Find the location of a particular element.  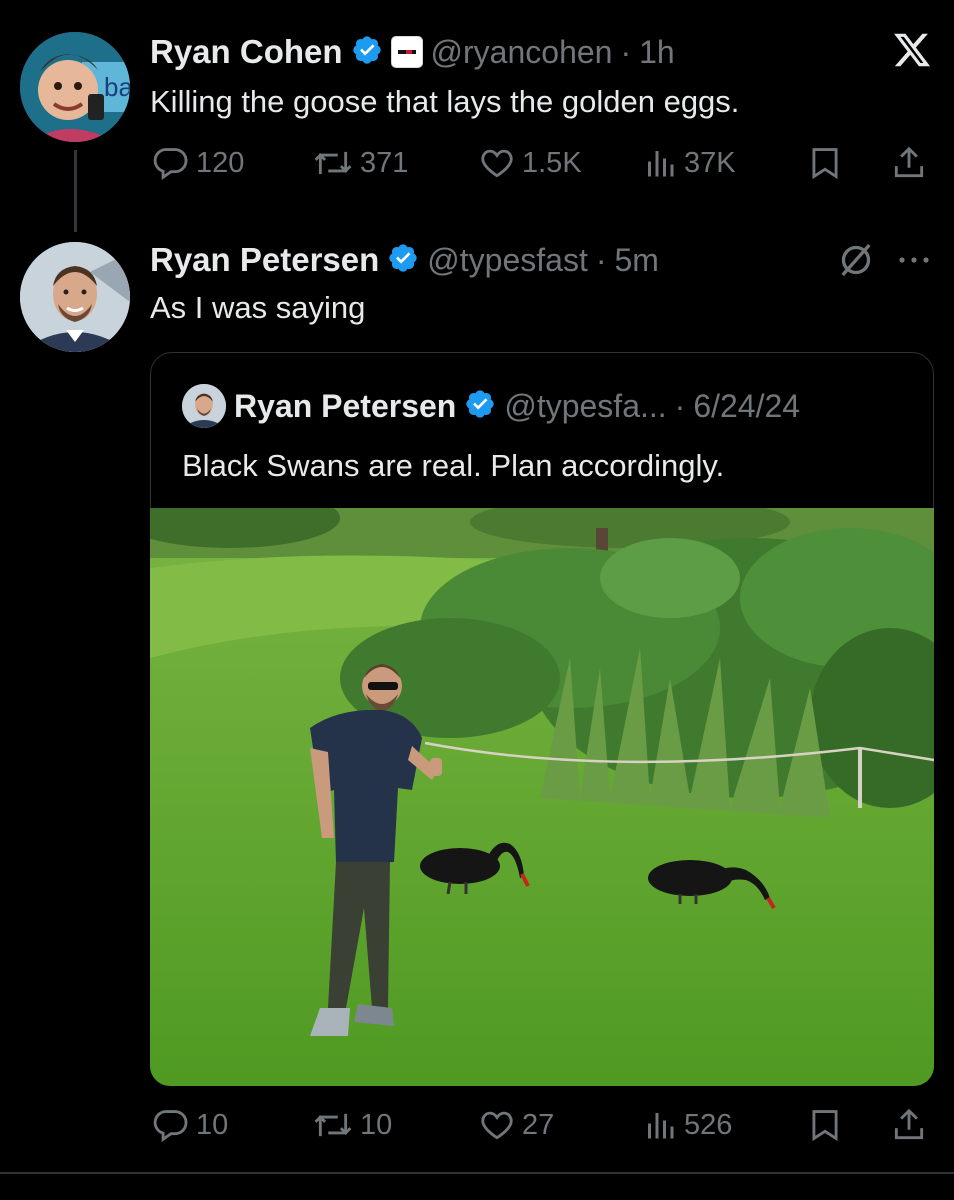

author-name: Ryan Petersen is located at coordinates (264, 260).